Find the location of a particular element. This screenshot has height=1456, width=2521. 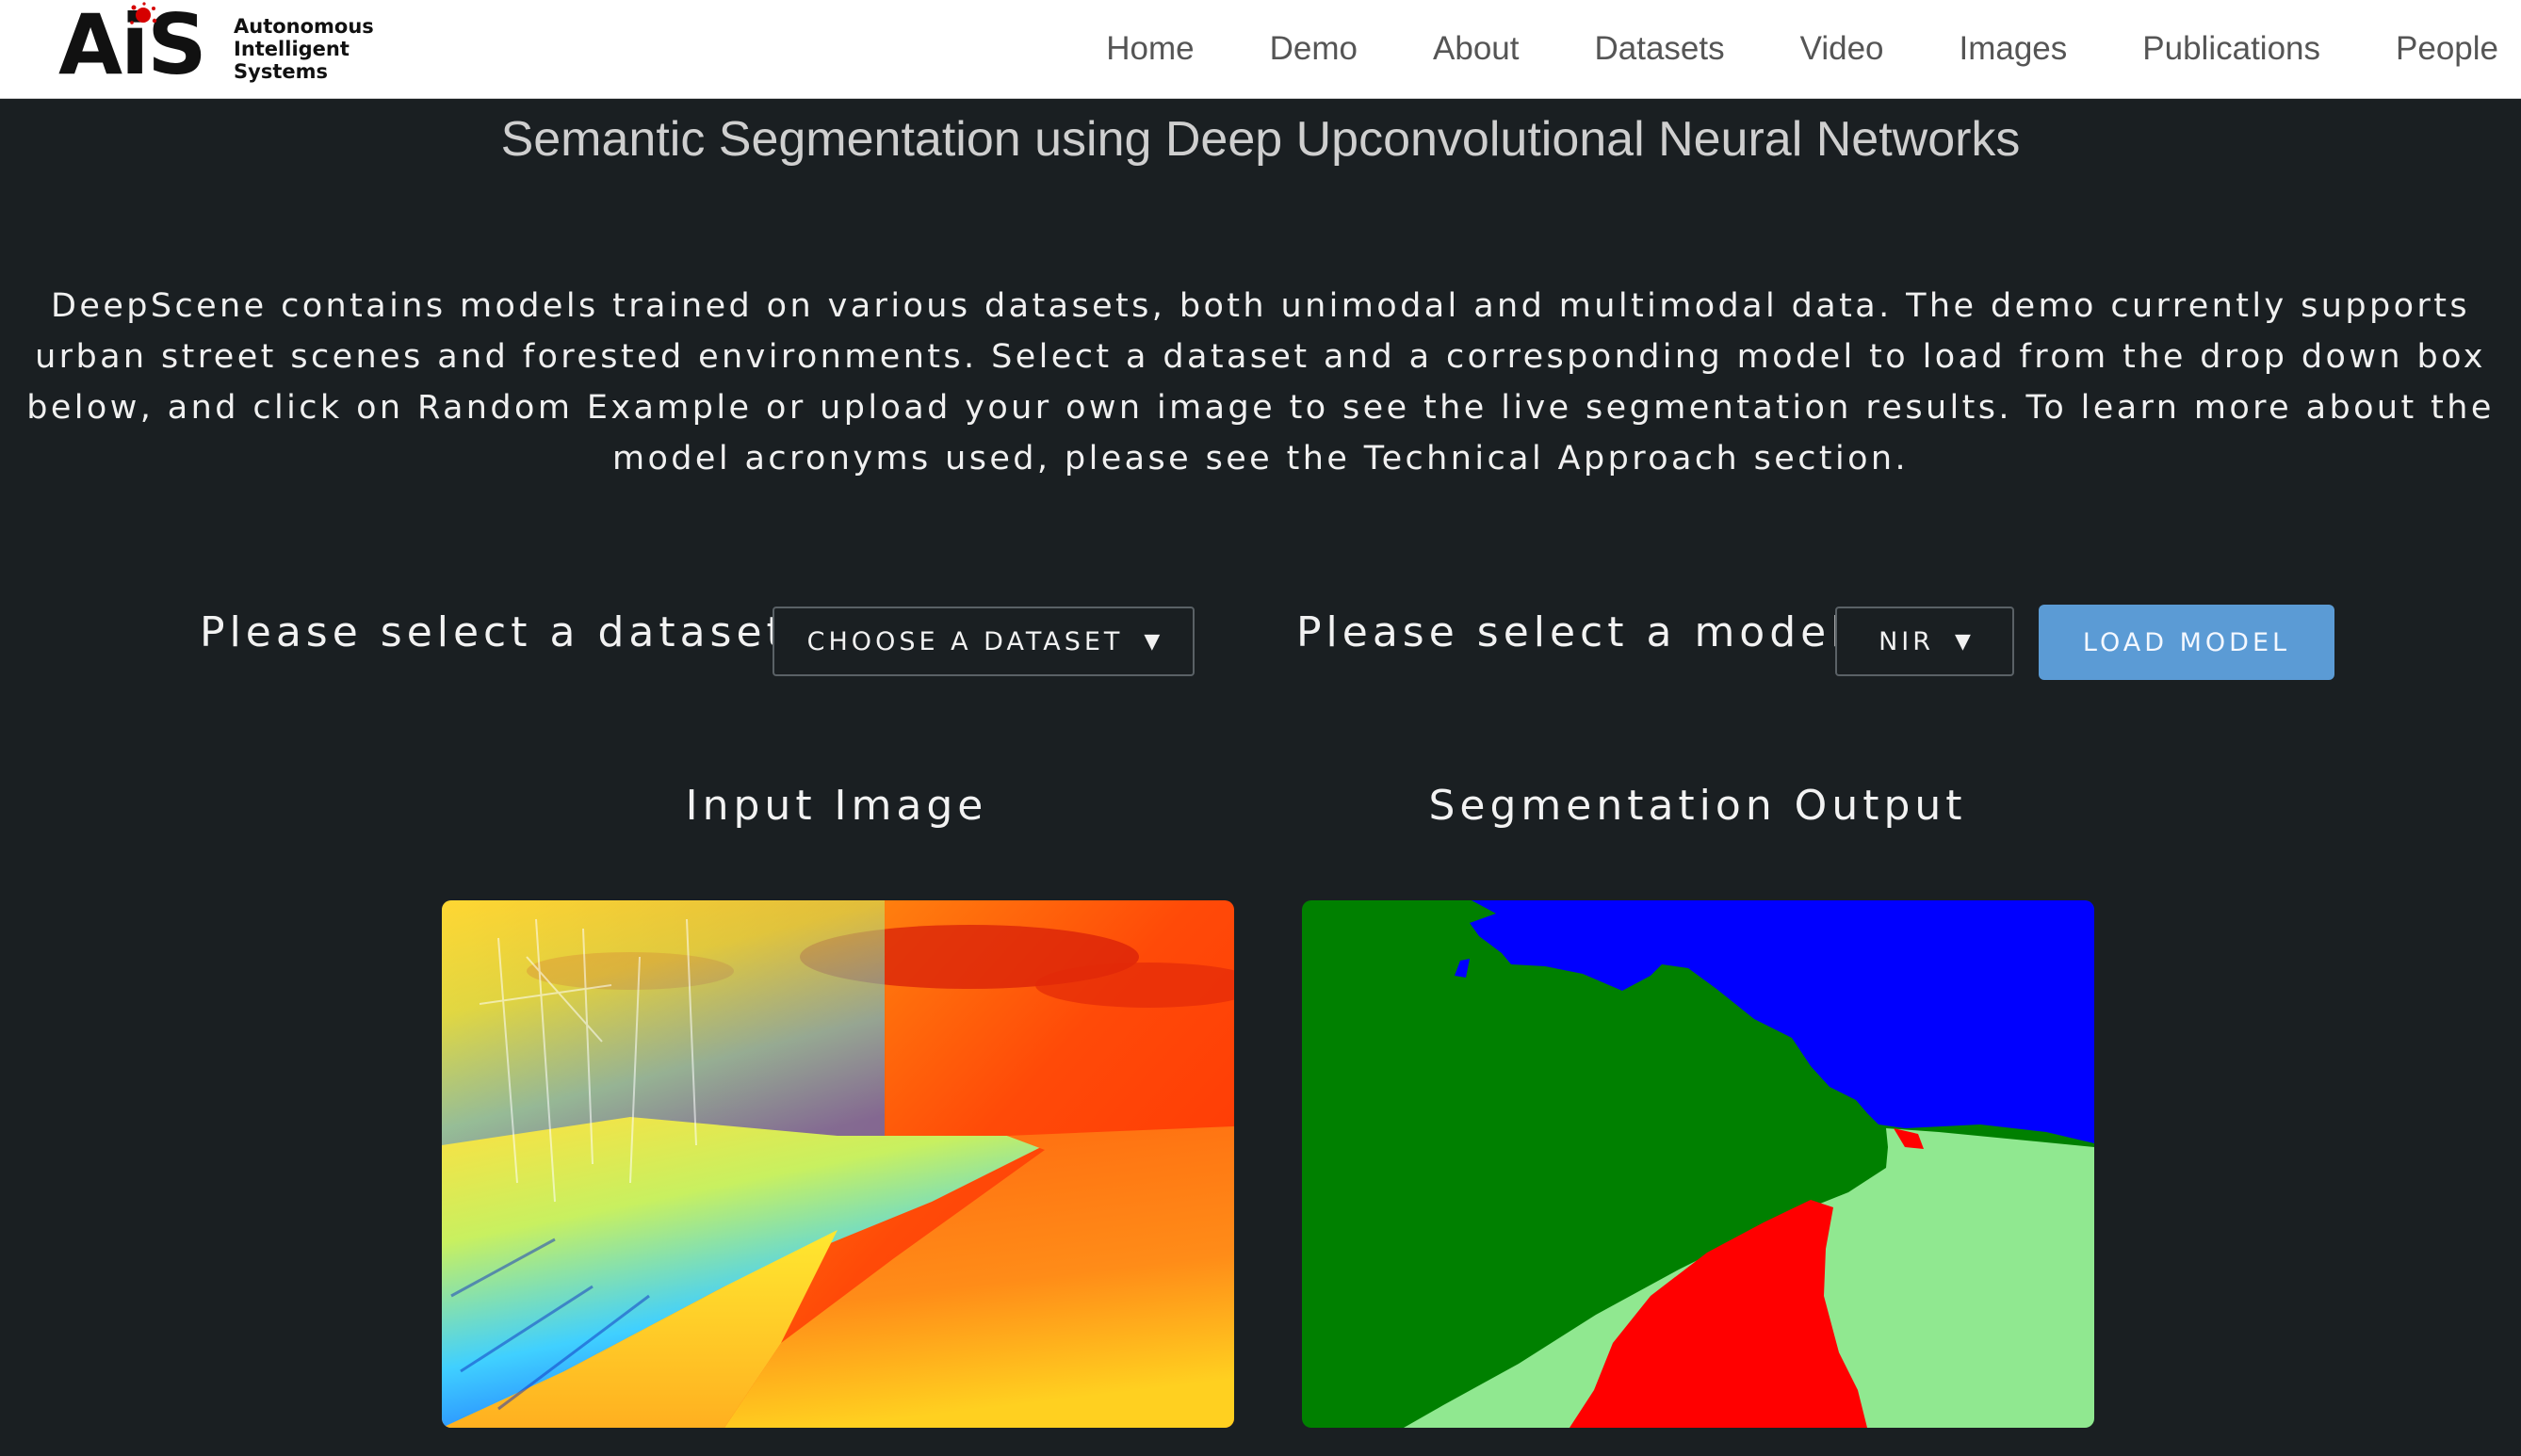

model-dropdown: NIR ▼ is located at coordinates (1924, 641).